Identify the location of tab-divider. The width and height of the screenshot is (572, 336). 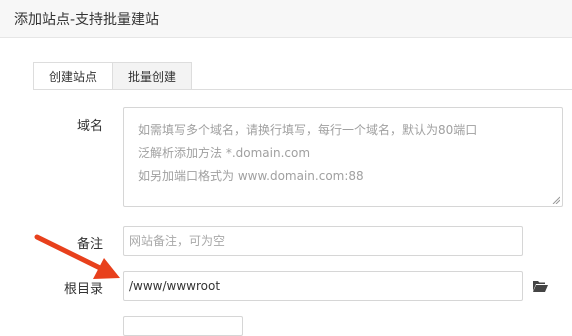
(302, 89).